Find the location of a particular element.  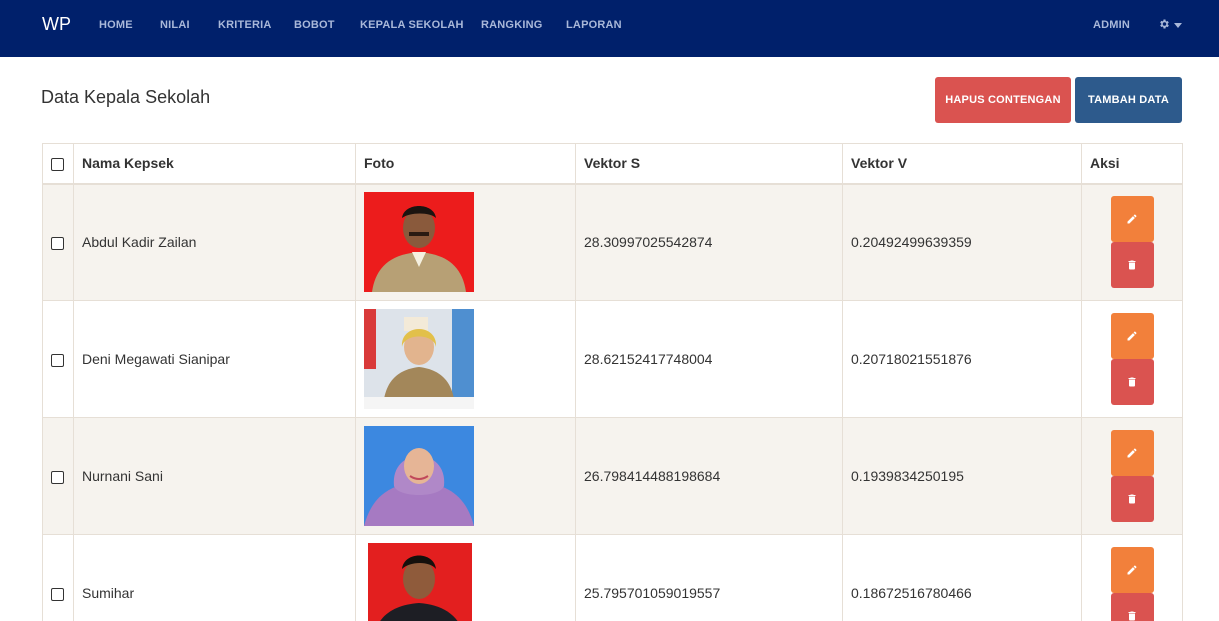

vektor-v-value: 0.20492499639359 is located at coordinates (962, 242).